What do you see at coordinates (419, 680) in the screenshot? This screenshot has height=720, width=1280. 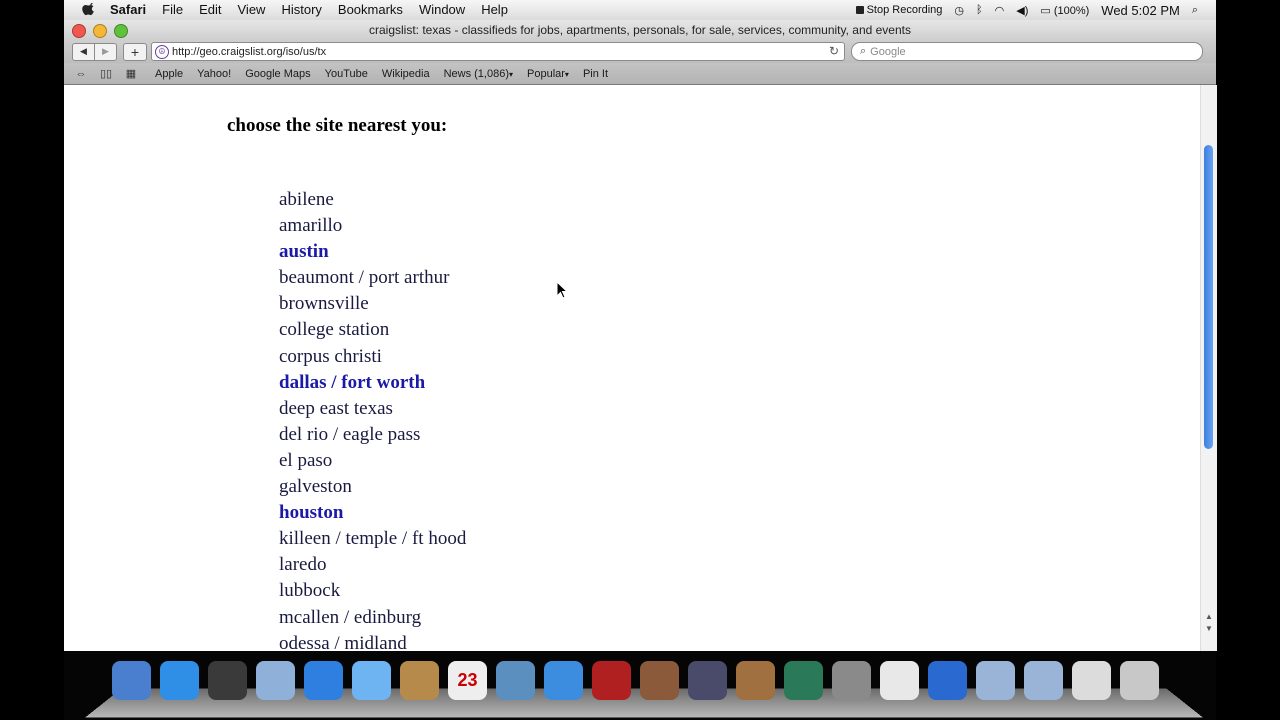 I see `dock-address-book-icon` at bounding box center [419, 680].